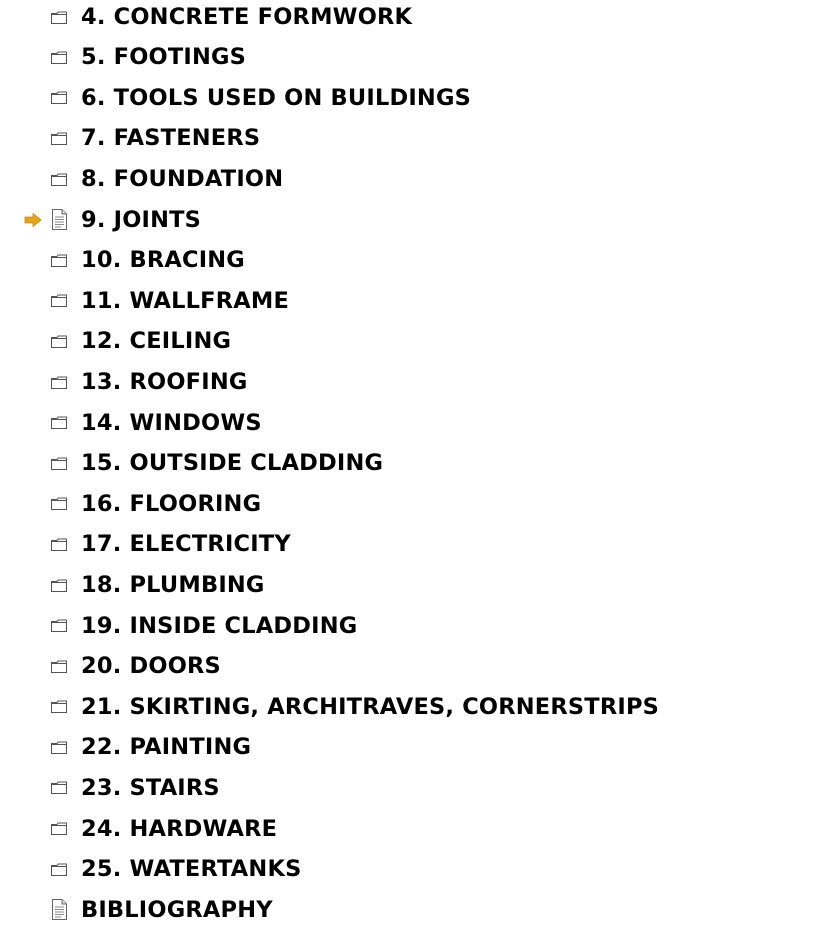  I want to click on toc-item: 25. WATERTANKS, so click(413, 869).